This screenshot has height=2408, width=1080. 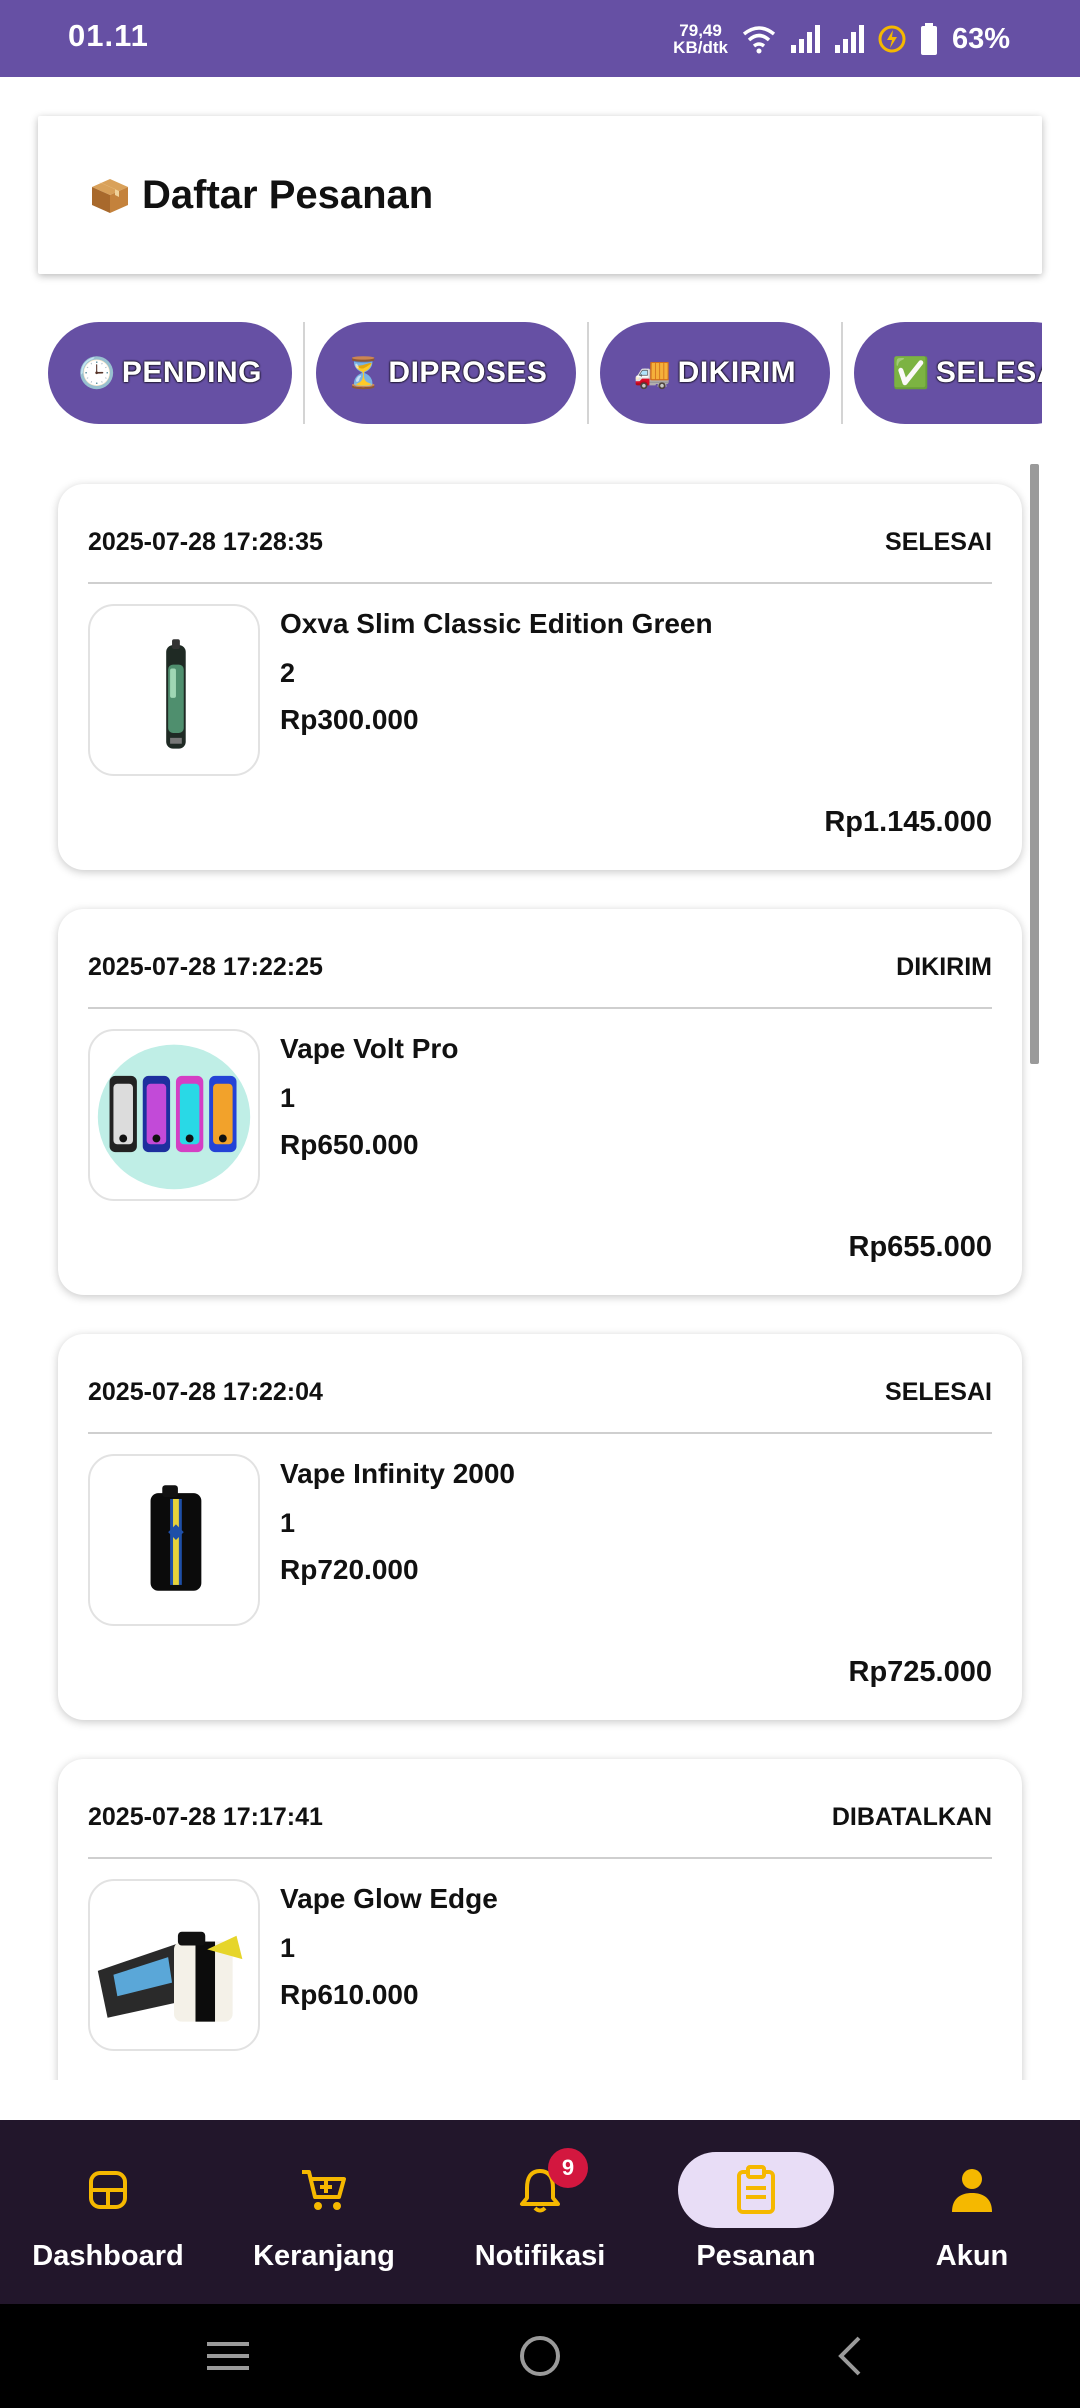 What do you see at coordinates (540, 2256) in the screenshot?
I see `nav-notifikasi-label: Notifikasi` at bounding box center [540, 2256].